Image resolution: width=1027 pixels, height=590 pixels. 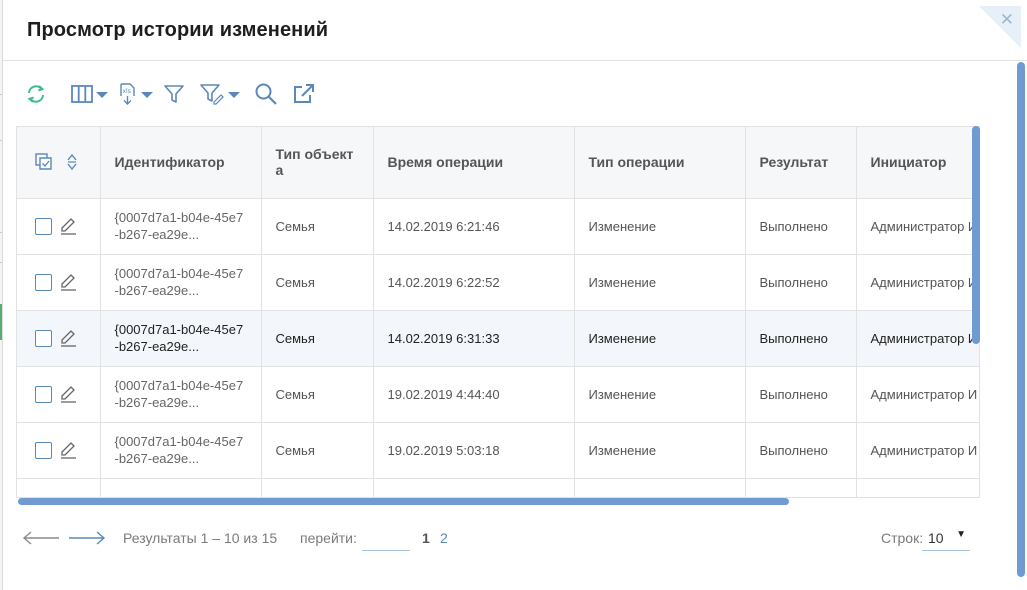 What do you see at coordinates (961, 534) in the screenshot?
I see `chevron-down-icon: ▼` at bounding box center [961, 534].